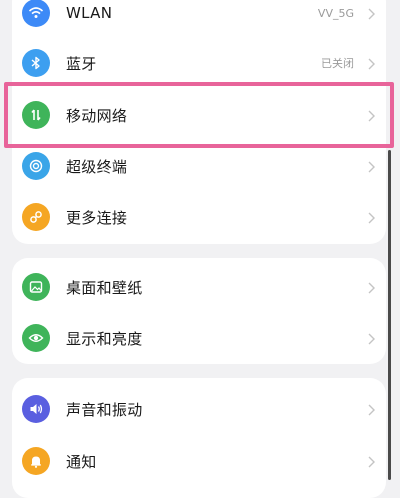 Image resolution: width=400 pixels, height=498 pixels. Describe the element at coordinates (81, 63) in the screenshot. I see `settings-item-label: 蓝牙` at that location.